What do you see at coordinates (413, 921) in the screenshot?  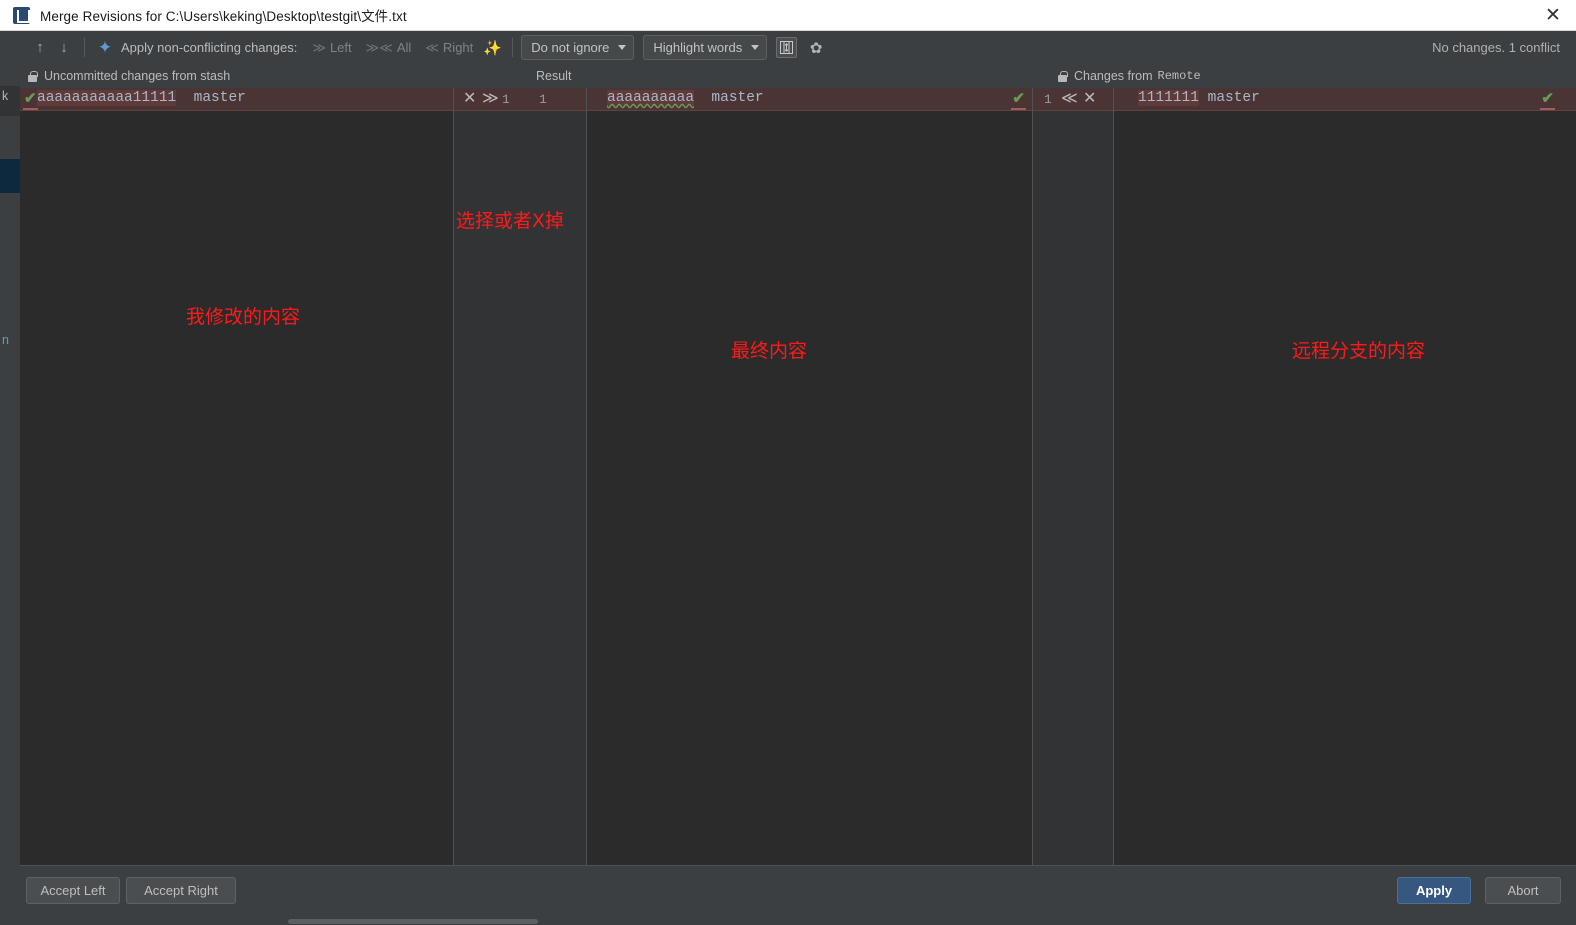 I see `horizontal-scrollbar` at bounding box center [413, 921].